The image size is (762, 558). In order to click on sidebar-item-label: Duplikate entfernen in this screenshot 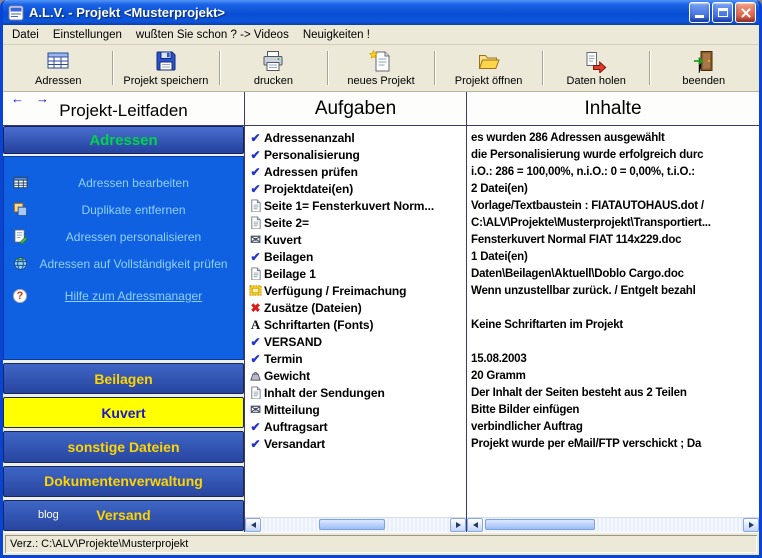, I will do `click(133, 209)`.